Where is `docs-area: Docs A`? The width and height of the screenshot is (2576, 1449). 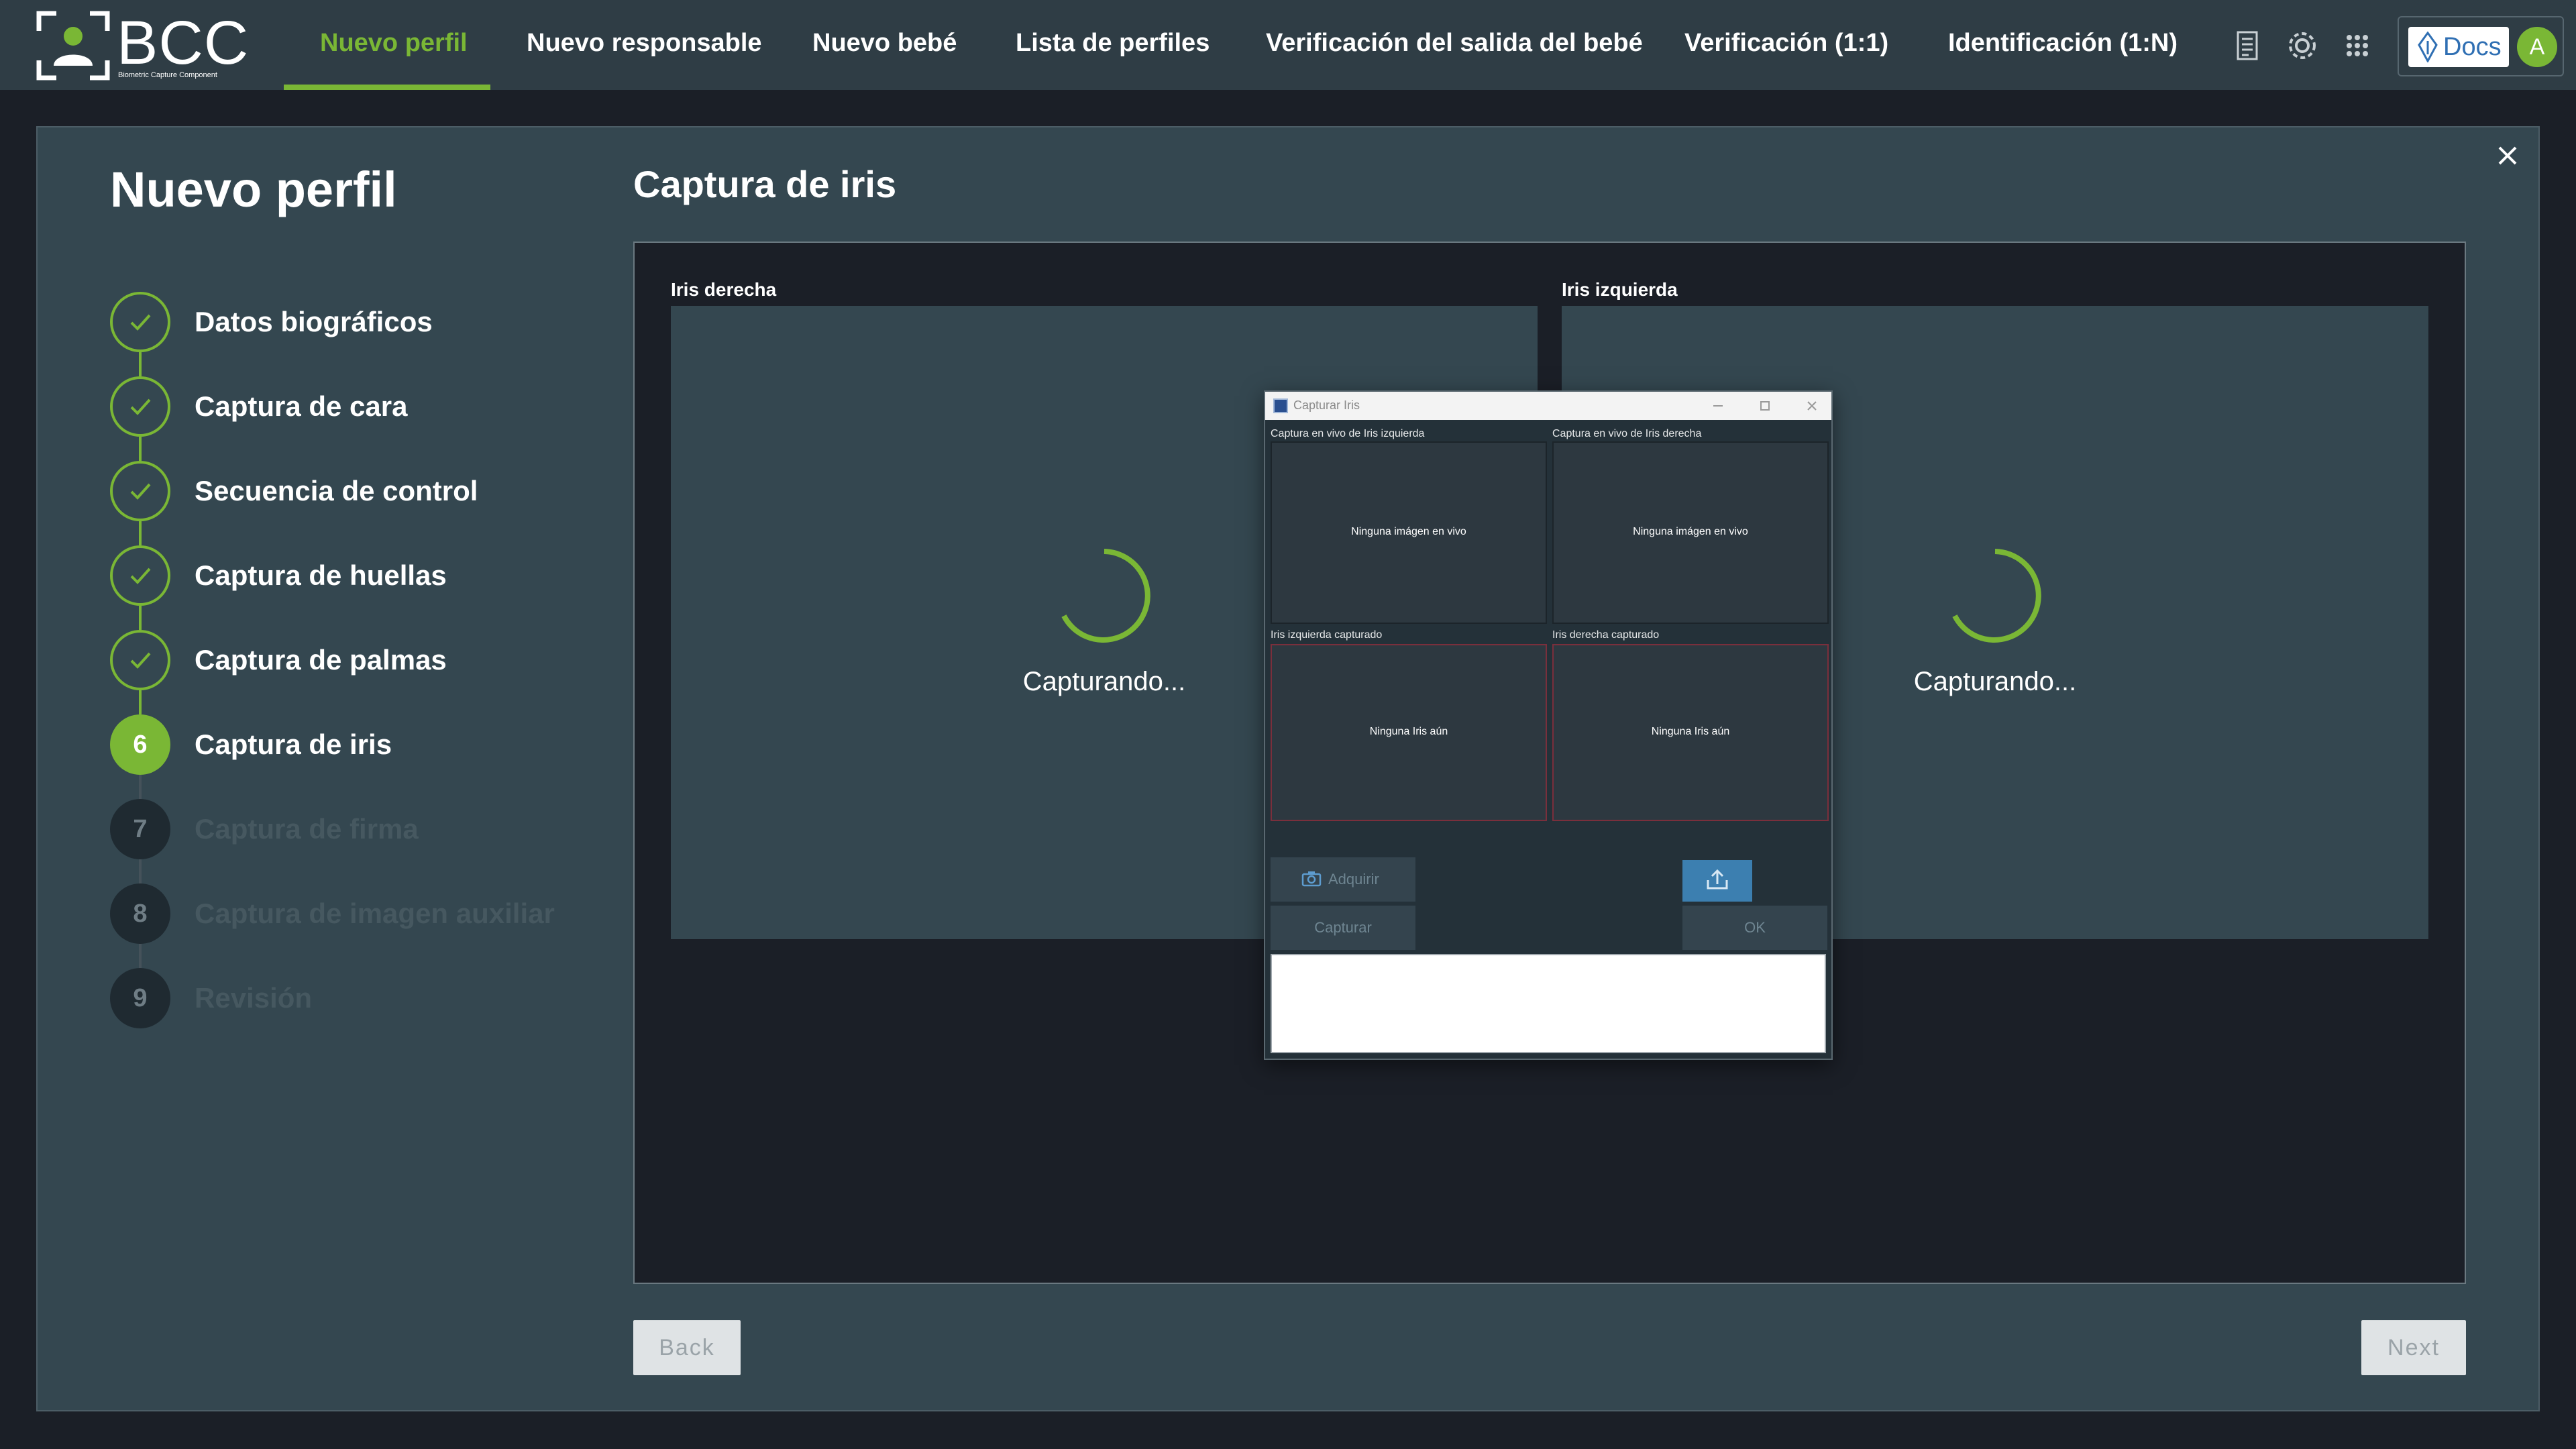 docs-area: Docs A is located at coordinates (2481, 46).